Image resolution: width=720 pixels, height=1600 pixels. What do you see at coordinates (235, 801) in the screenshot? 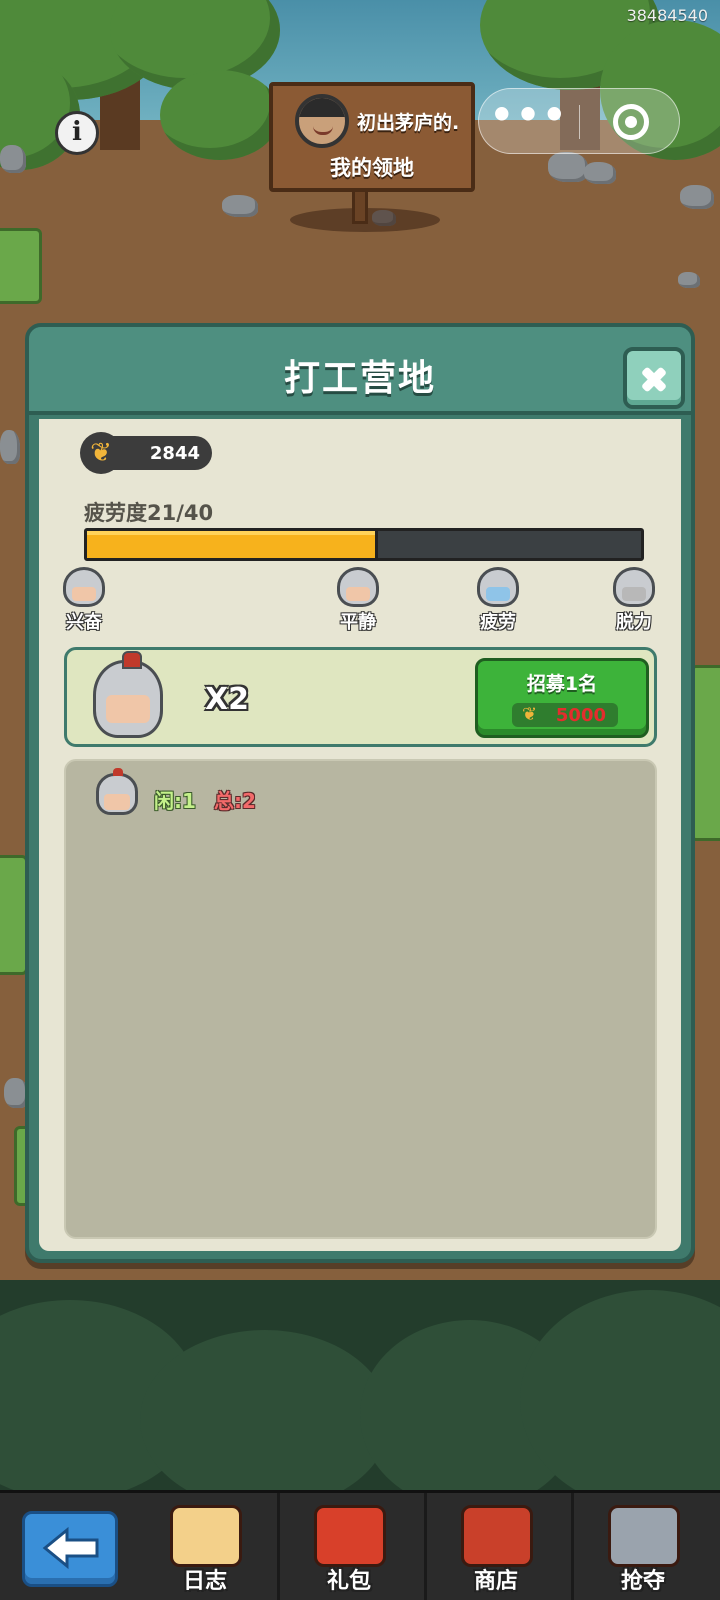
I see `total-count: 总:2` at bounding box center [235, 801].